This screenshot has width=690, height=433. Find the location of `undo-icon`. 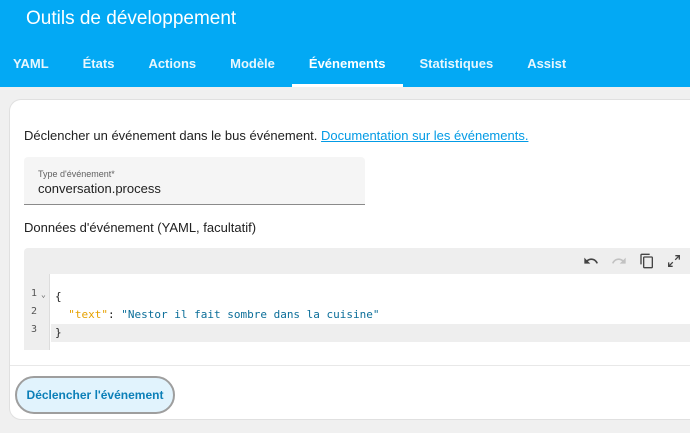

undo-icon is located at coordinates (591, 261).